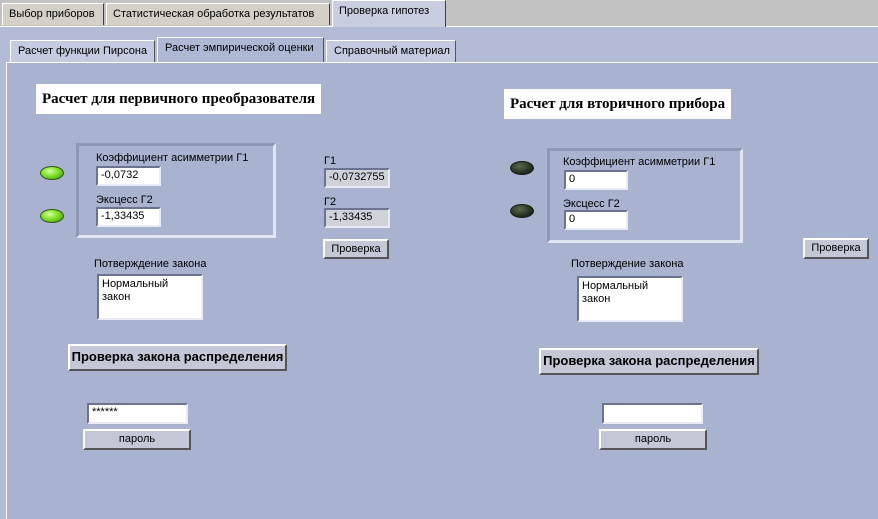  I want to click on tab-statistical-processing: Статистическая обработка результатов, so click(218, 14).